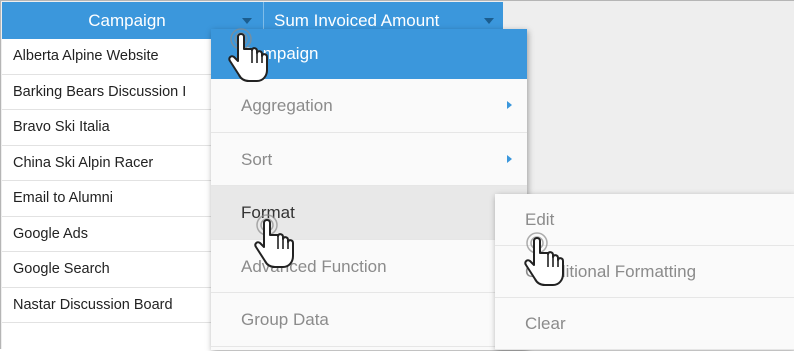  I want to click on menu-item-label: Format, so click(268, 212).